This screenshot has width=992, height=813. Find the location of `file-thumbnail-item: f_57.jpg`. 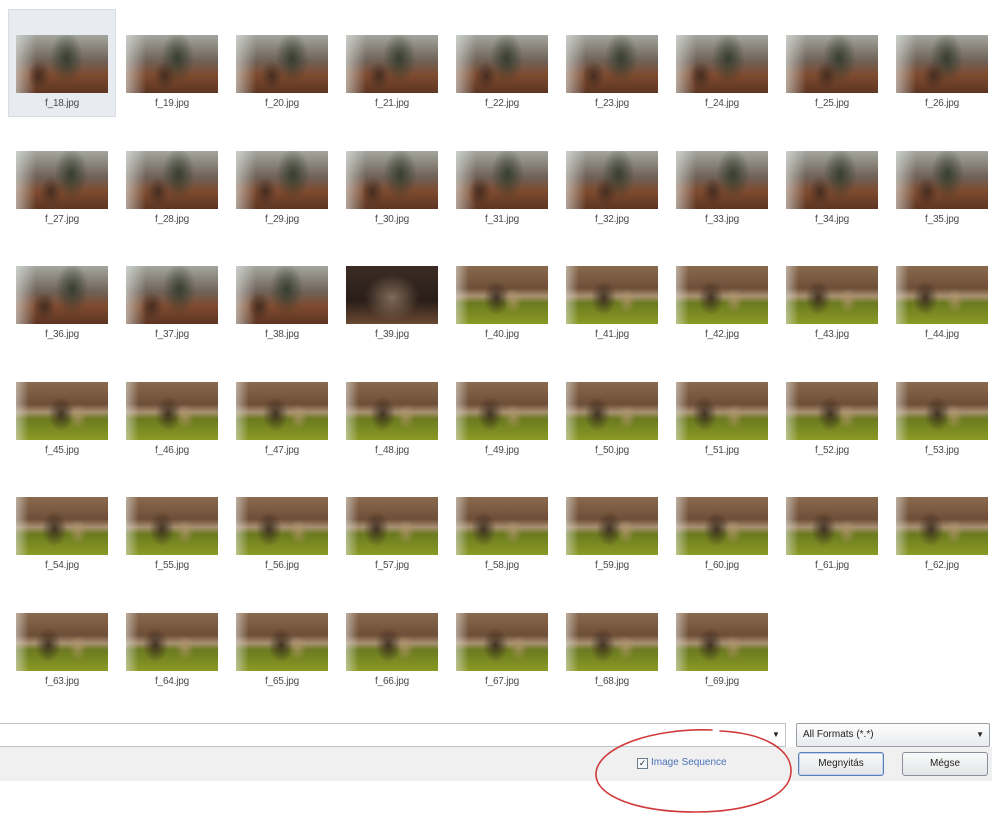

file-thumbnail-item: f_57.jpg is located at coordinates (392, 525).